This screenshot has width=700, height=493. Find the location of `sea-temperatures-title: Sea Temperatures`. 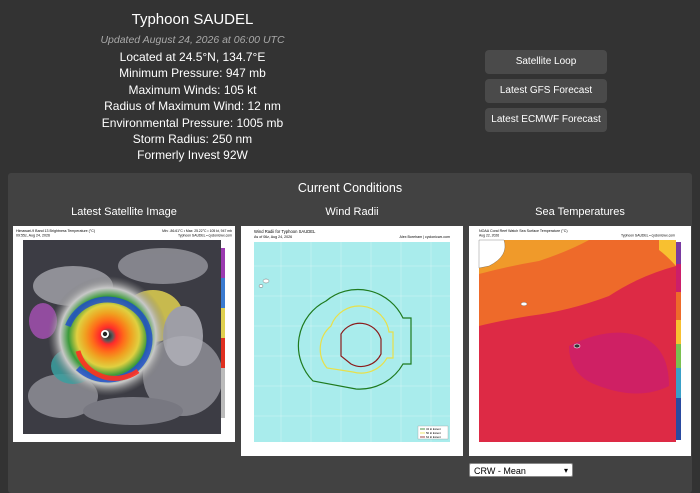

sea-temperatures-title: Sea Temperatures is located at coordinates (580, 212).